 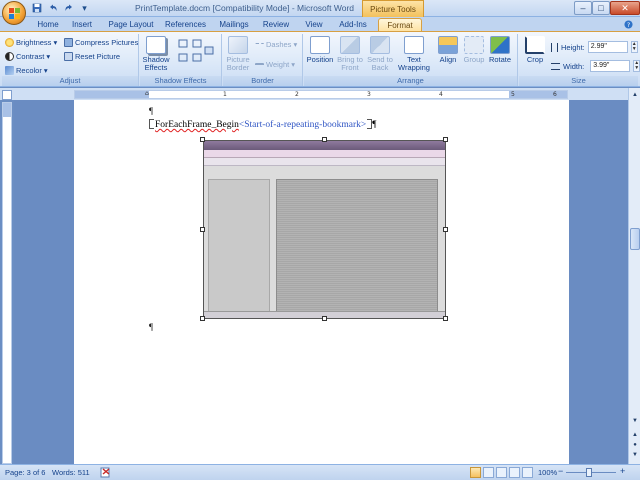 I want to click on embedded-screenshot-image, so click(x=324, y=229).